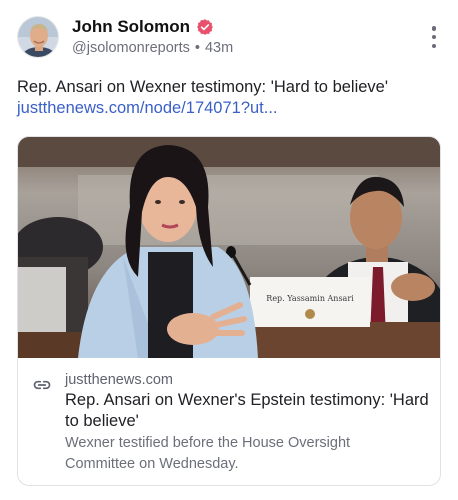  What do you see at coordinates (434, 37) in the screenshot?
I see `more-vertical-icon` at bounding box center [434, 37].